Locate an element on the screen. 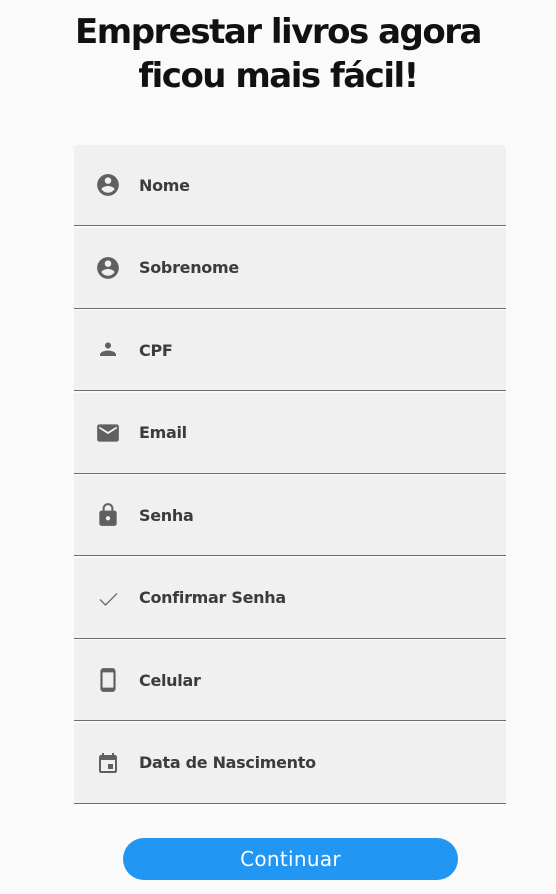 The height and width of the screenshot is (894, 556). mail-icon is located at coordinates (108, 433).